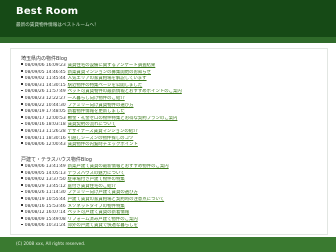  Describe the element at coordinates (171, 86) in the screenshot. I see `list-item: 08/08/31 14:30:15 駅近物件の特集ページを公開しました` at that location.